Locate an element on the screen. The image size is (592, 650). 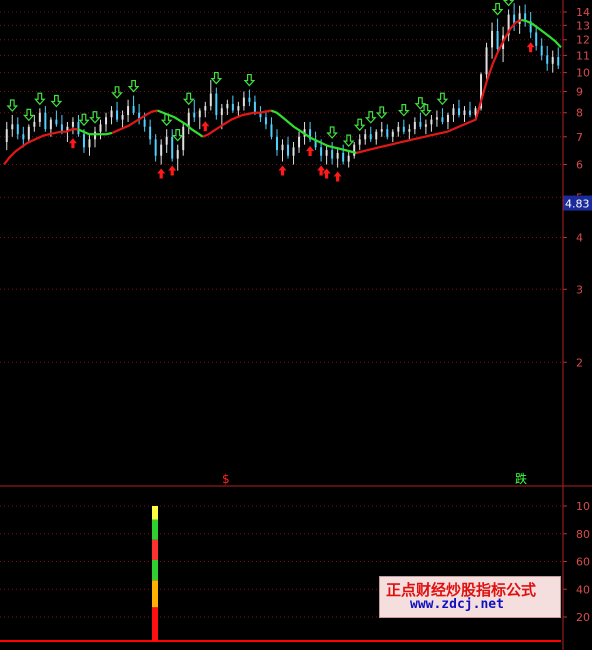
y-tick-label: 14 is located at coordinates (583, 12).